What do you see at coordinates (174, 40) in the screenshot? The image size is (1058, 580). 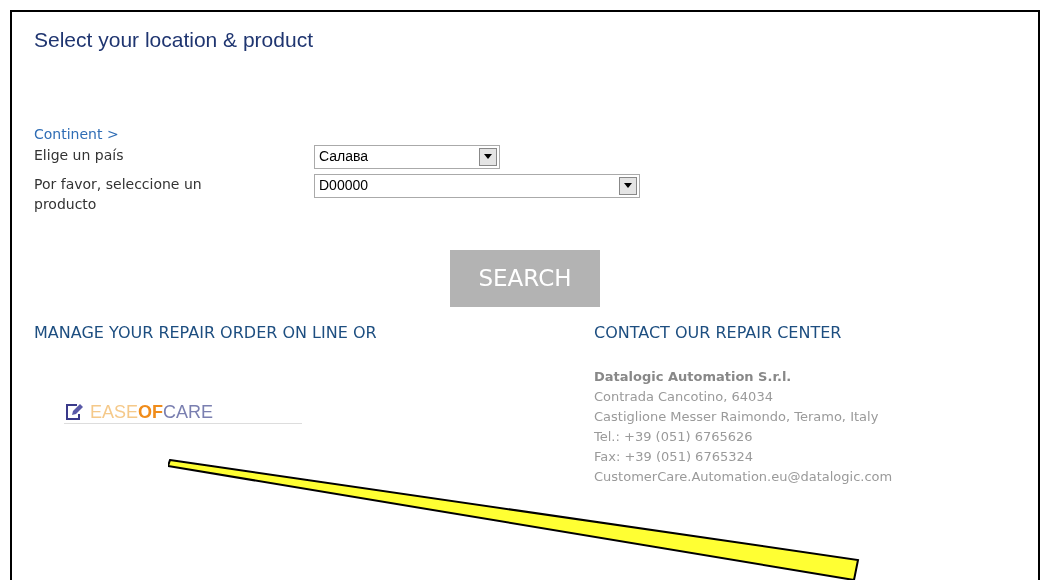 I see `page-title: Select your location & product` at bounding box center [174, 40].